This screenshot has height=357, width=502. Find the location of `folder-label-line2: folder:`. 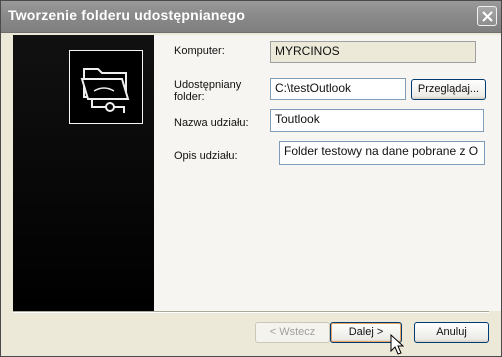

folder-label-line2: folder: is located at coordinates (189, 97).